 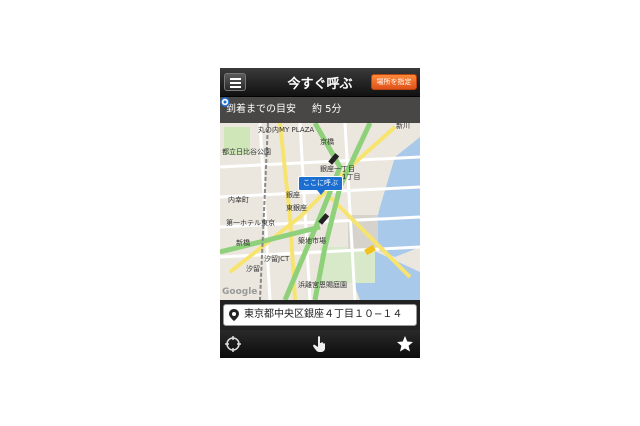 I want to click on location-pin-icon, so click(x=225, y=102).